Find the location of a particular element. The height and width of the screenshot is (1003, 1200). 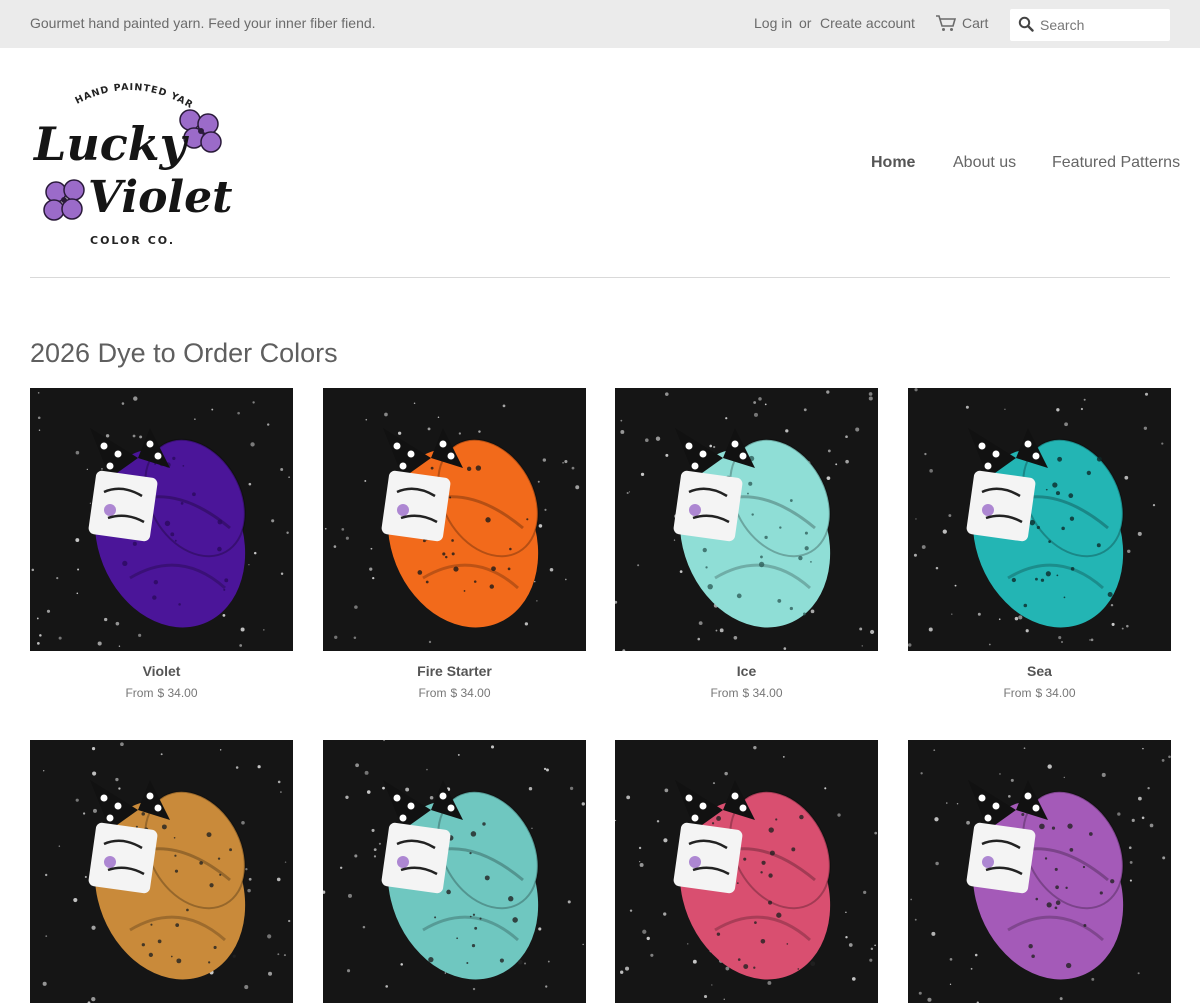

product-title: Sea is located at coordinates (1039, 671).